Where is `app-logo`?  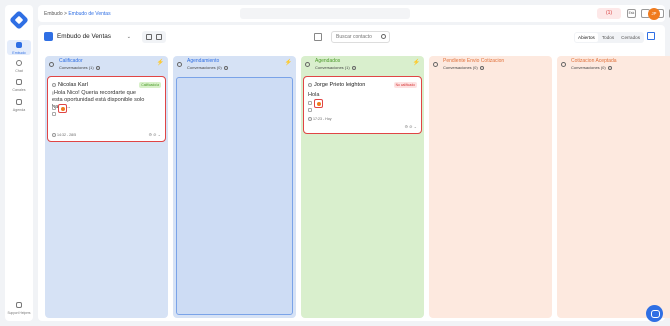
app-logo is located at coordinates (19, 20).